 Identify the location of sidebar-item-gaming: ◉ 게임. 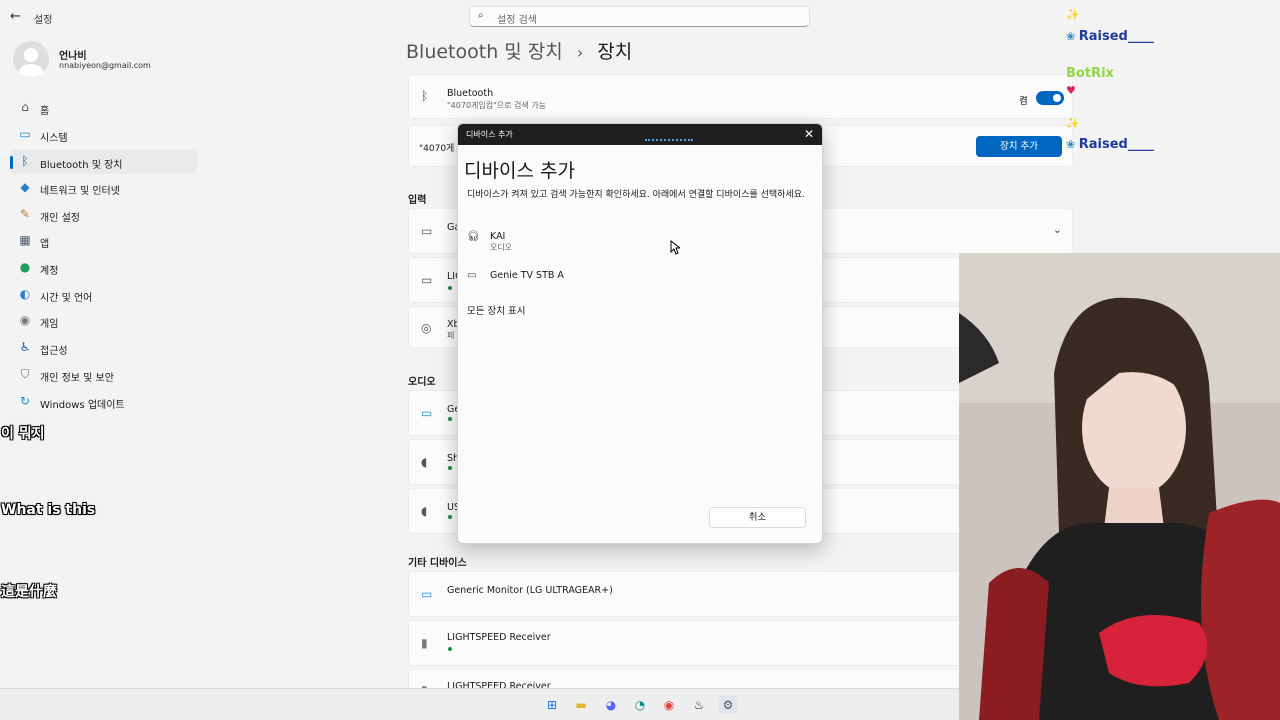
(103, 321).